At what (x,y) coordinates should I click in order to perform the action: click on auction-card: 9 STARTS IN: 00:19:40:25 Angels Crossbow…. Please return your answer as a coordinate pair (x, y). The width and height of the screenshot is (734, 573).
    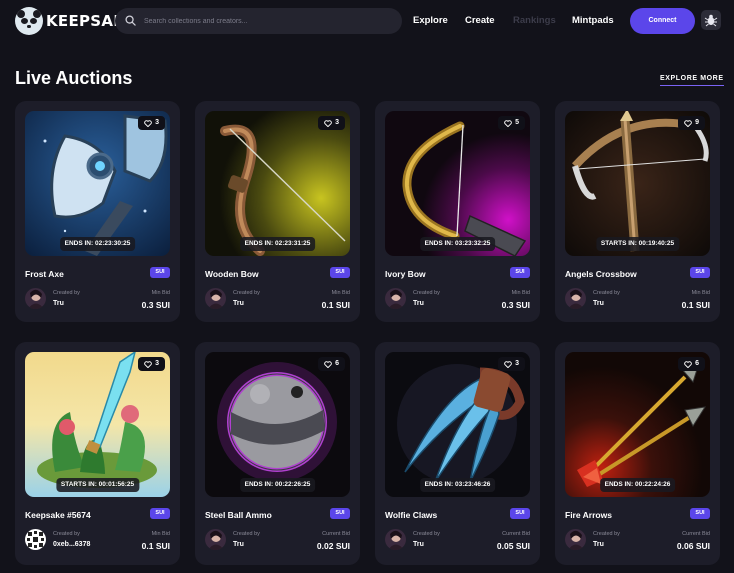
    Looking at the image, I should click on (637, 211).